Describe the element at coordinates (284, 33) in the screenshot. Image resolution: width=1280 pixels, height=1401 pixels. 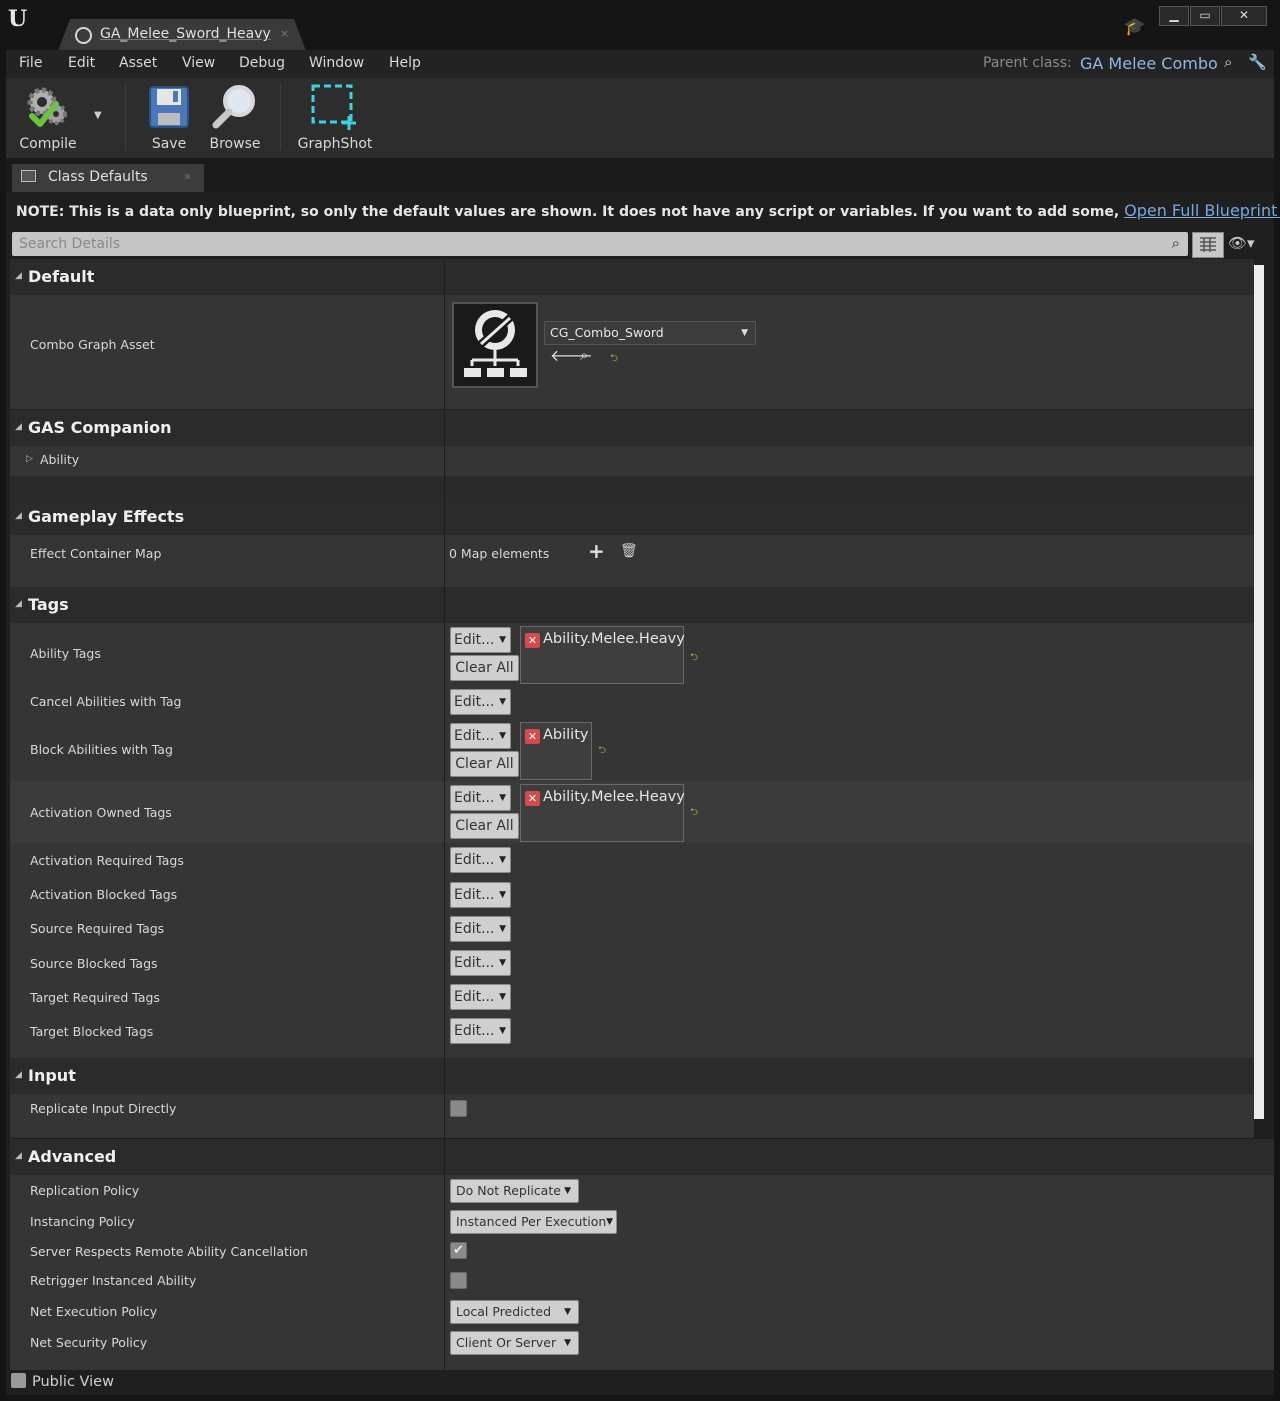
I see `close-tab-icon: ×` at that location.